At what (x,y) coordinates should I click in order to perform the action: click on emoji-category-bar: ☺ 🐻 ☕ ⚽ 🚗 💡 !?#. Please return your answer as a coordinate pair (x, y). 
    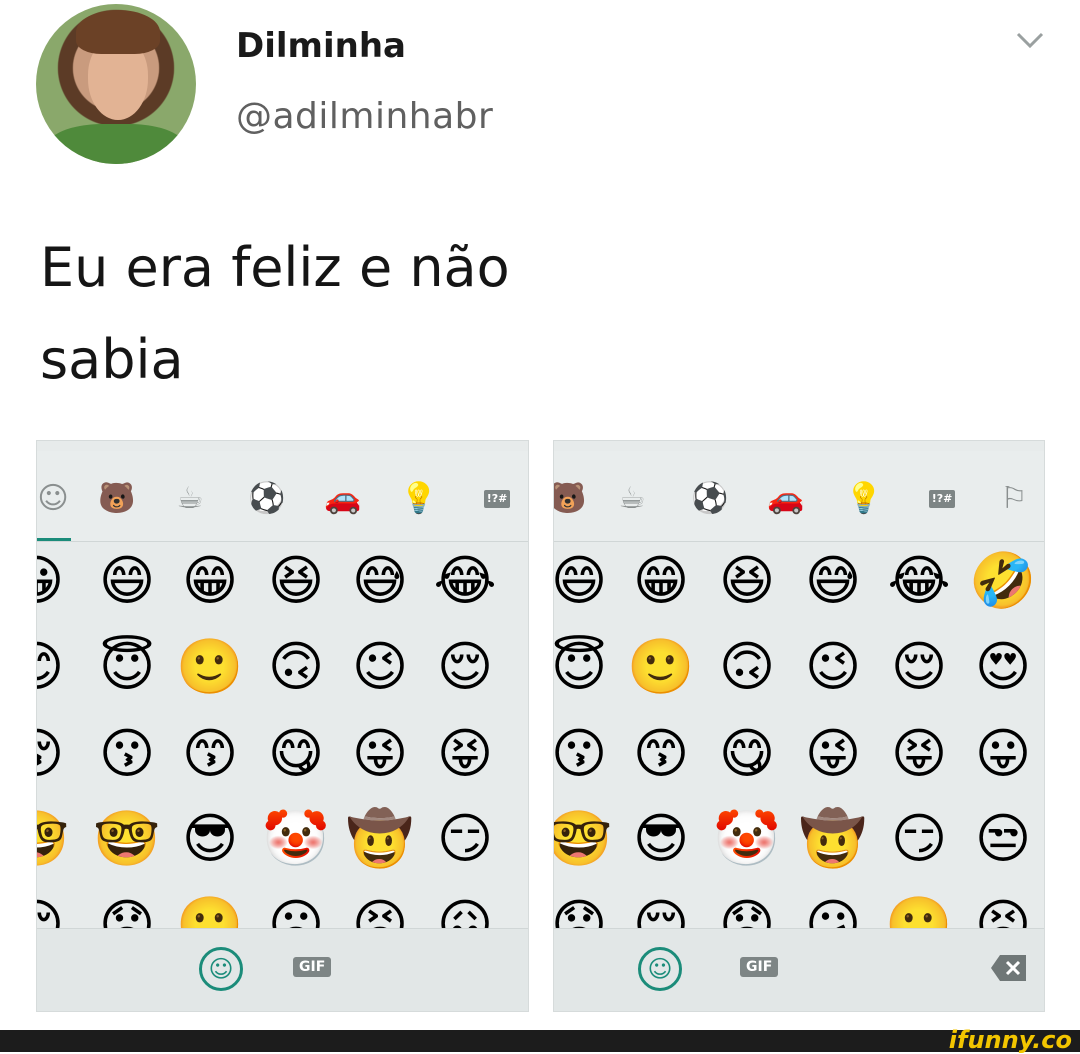
    Looking at the image, I should click on (282, 496).